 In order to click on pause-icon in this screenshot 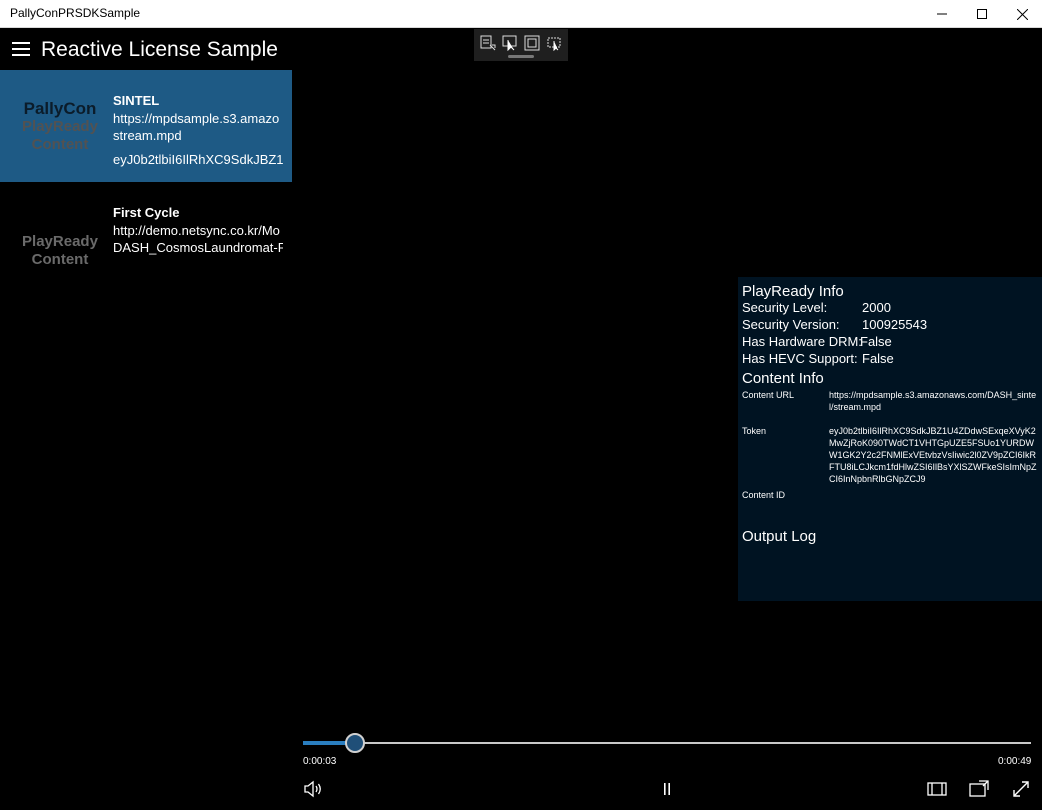, I will do `click(667, 789)`.